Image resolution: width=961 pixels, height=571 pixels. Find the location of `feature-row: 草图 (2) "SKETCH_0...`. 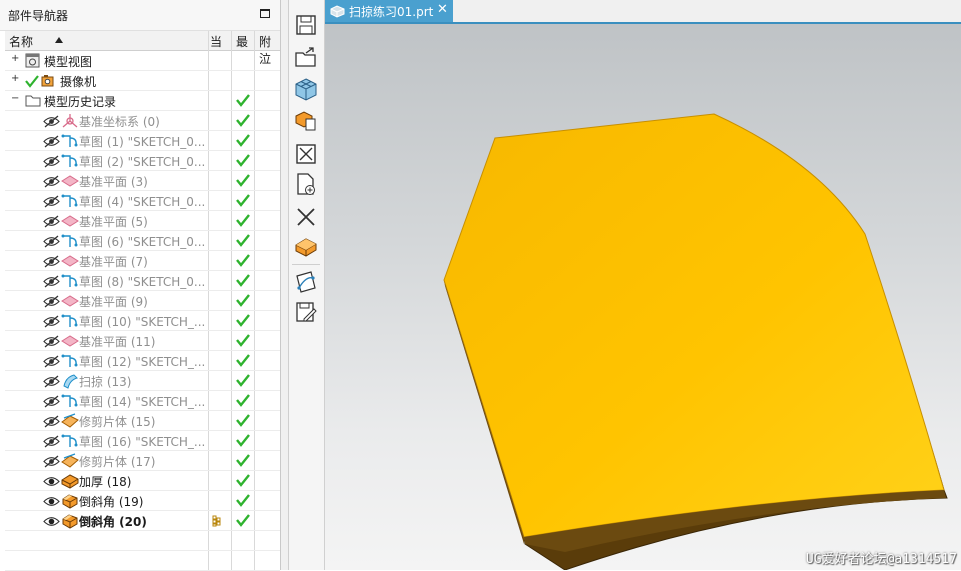

feature-row: 草图 (2) "SKETCH_0... is located at coordinates (142, 161).